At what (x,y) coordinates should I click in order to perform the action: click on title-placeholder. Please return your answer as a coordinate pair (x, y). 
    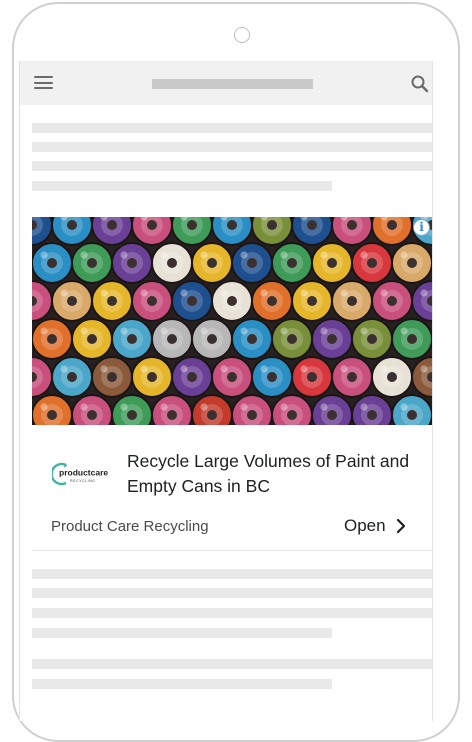
    Looking at the image, I should click on (232, 84).